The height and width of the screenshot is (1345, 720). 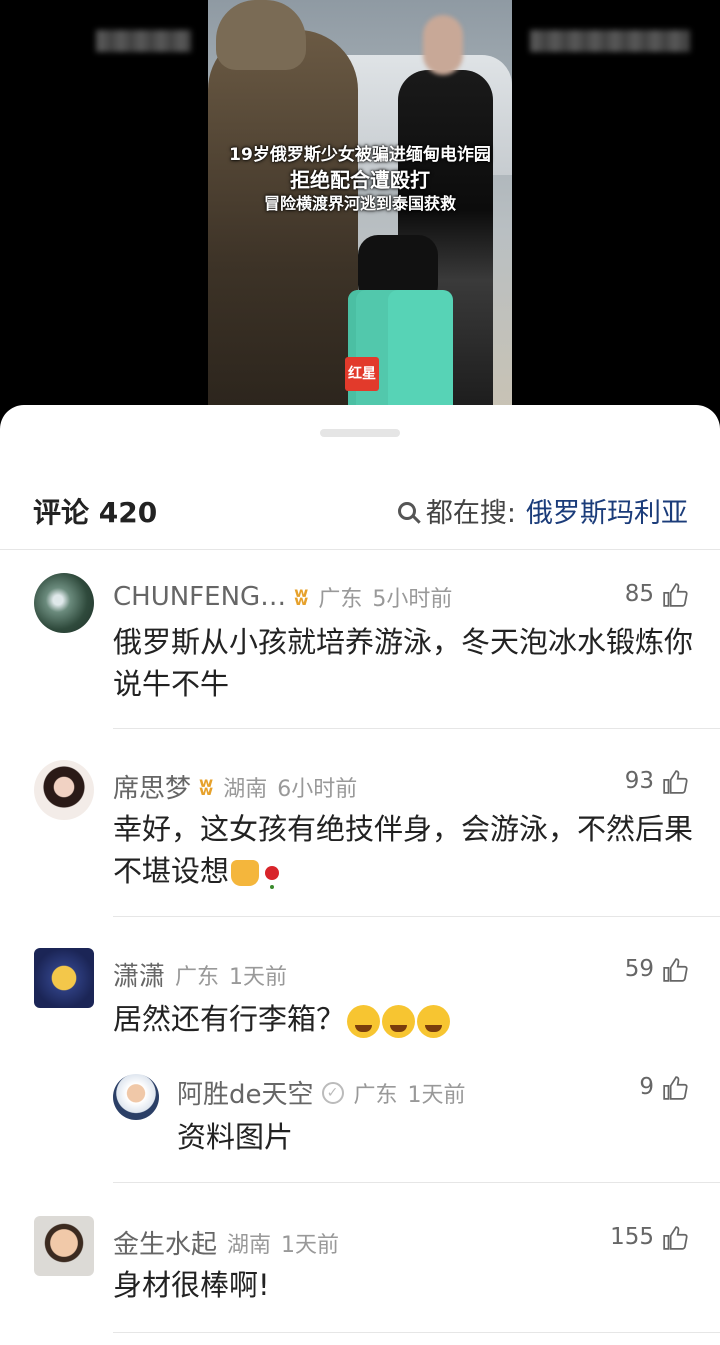 What do you see at coordinates (406, 510) in the screenshot?
I see `search-icon` at bounding box center [406, 510].